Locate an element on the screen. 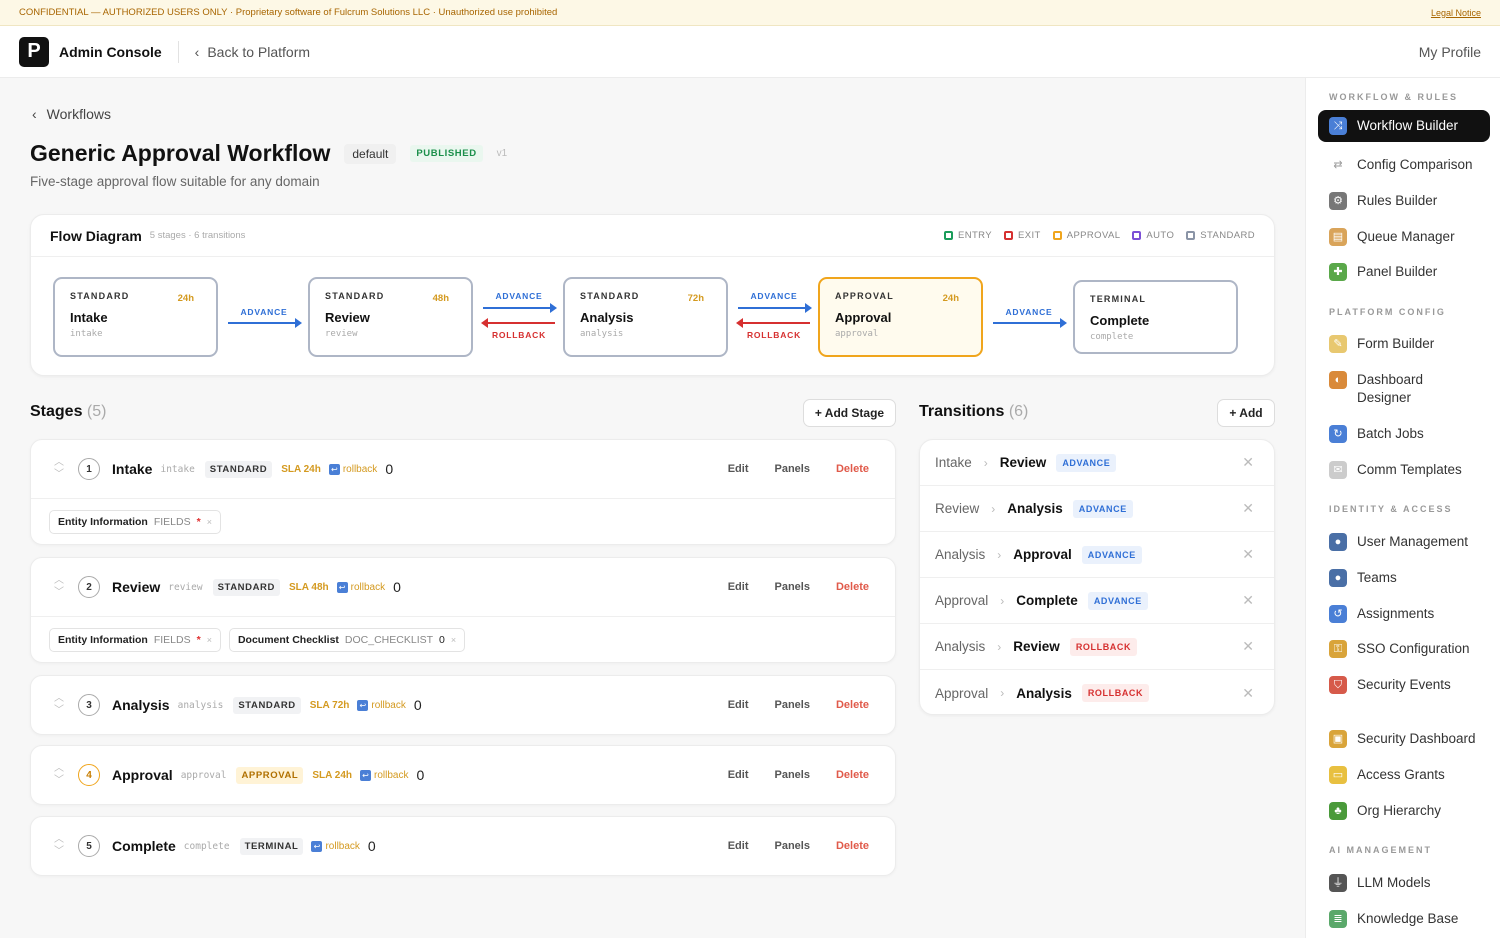 The image size is (1500, 938). transition-row: Intake › Review ADVANCE ✕ is located at coordinates (1097, 463).